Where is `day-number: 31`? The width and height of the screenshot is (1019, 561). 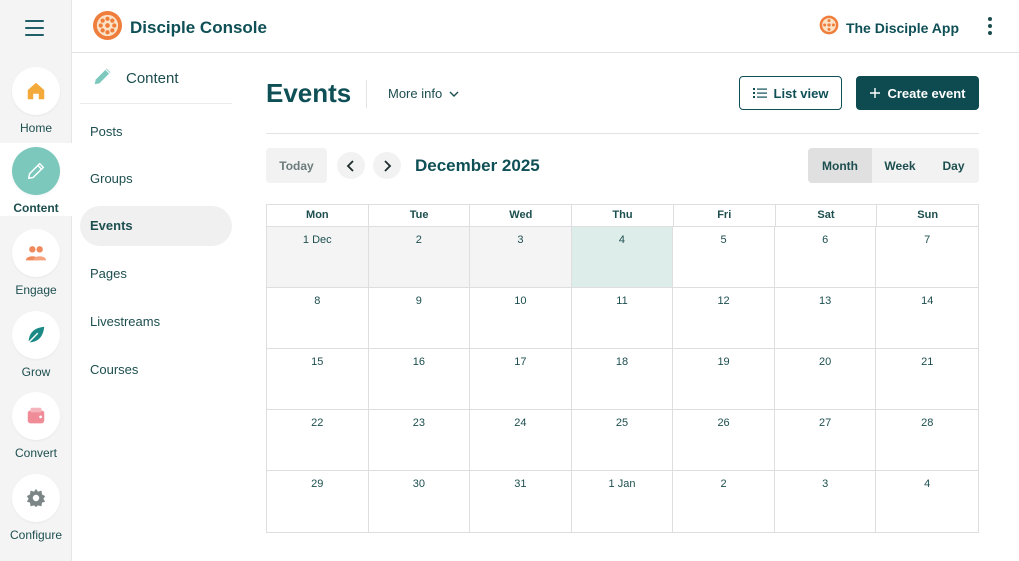
day-number: 31 is located at coordinates (520, 484).